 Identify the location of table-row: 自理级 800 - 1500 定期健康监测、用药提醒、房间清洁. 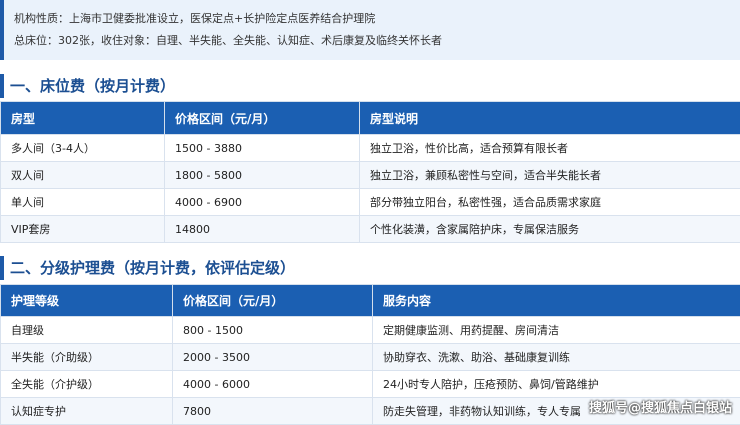
(370, 330).